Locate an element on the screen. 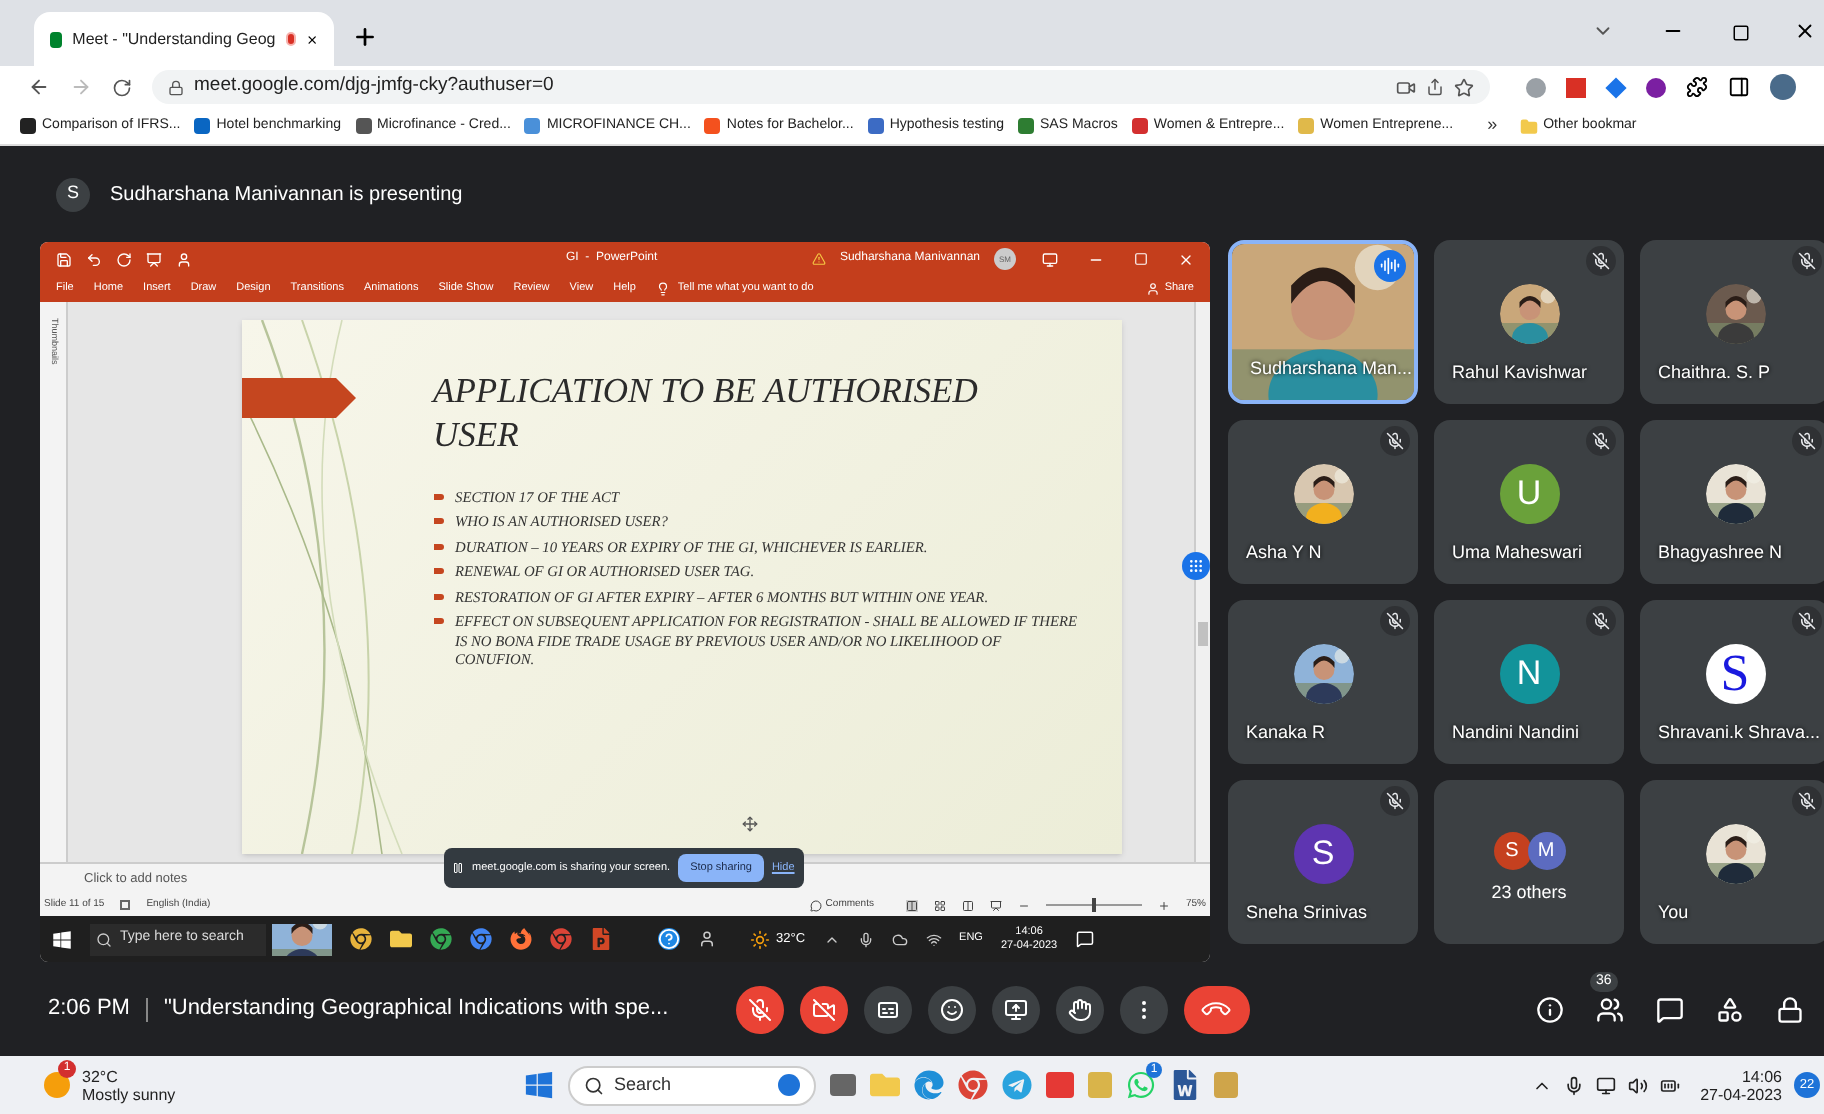 This screenshot has height=1114, width=1824. reload-icon is located at coordinates (122, 87).